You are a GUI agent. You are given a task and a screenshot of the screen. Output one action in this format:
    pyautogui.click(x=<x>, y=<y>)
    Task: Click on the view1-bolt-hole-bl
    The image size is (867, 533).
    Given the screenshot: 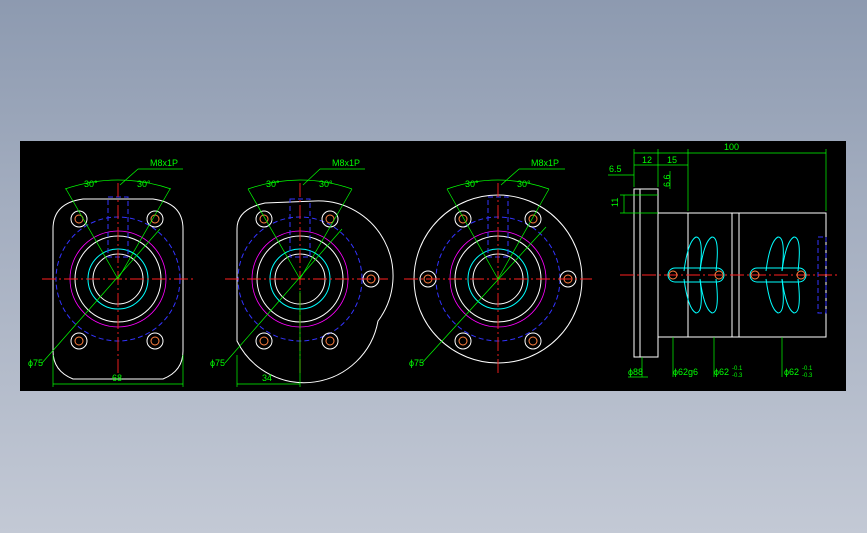 What is the action you would take?
    pyautogui.click(x=79, y=341)
    